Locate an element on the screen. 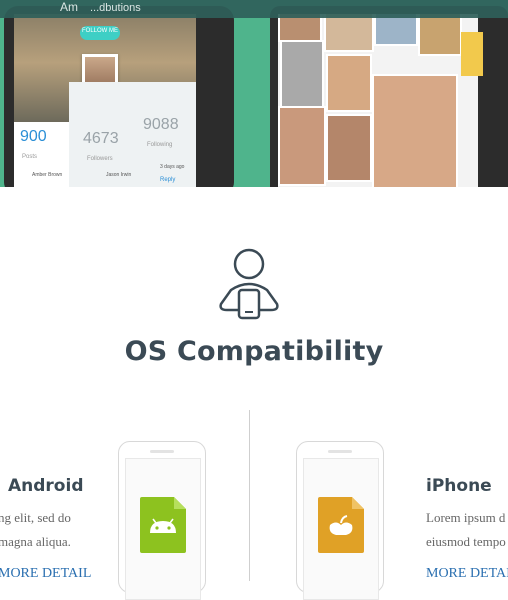  follow-button: FOLLOW ME is located at coordinates (100, 33).